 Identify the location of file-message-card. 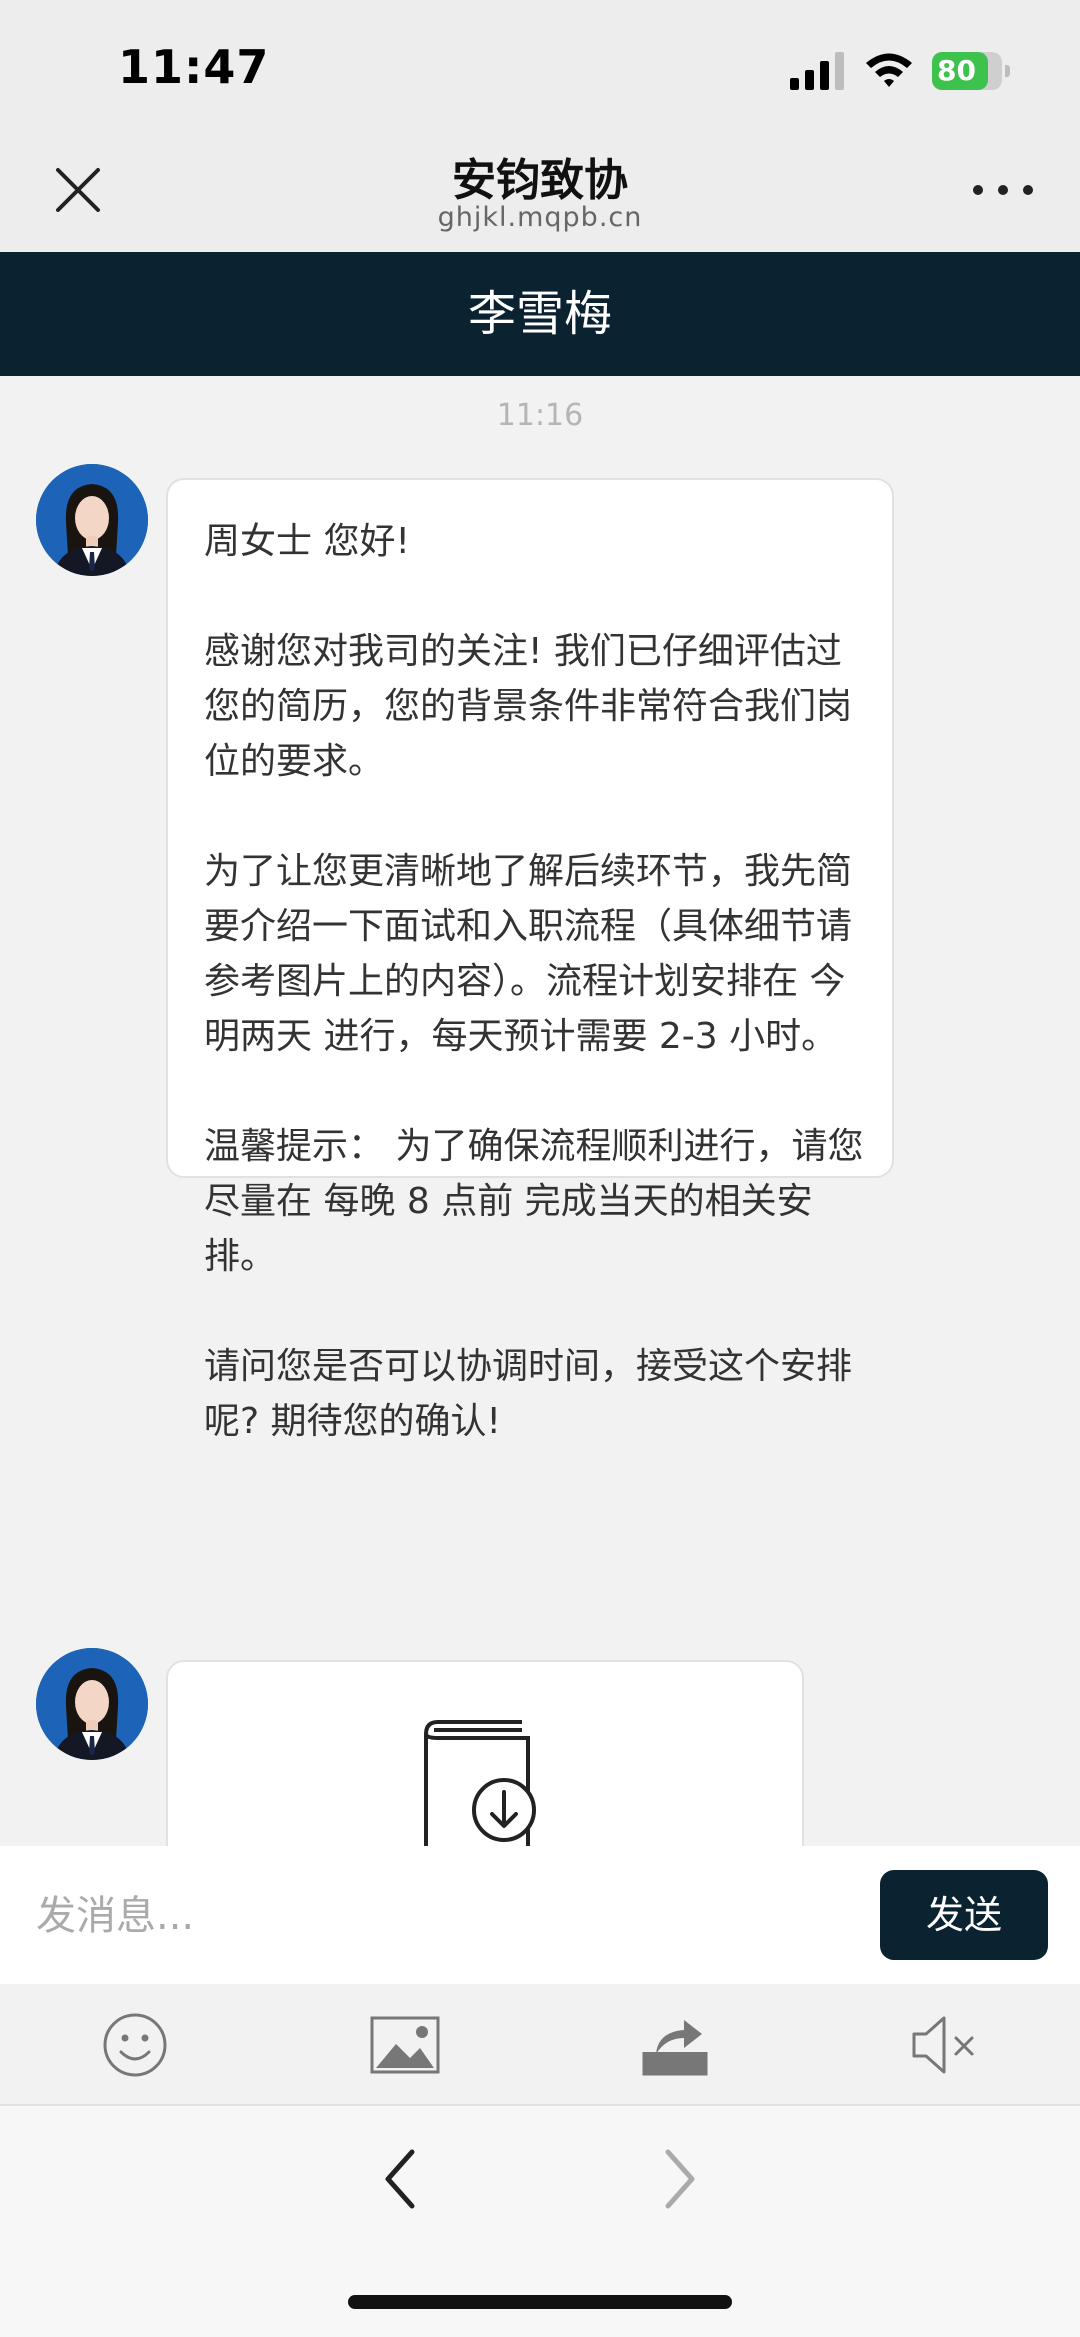
(485, 1753).